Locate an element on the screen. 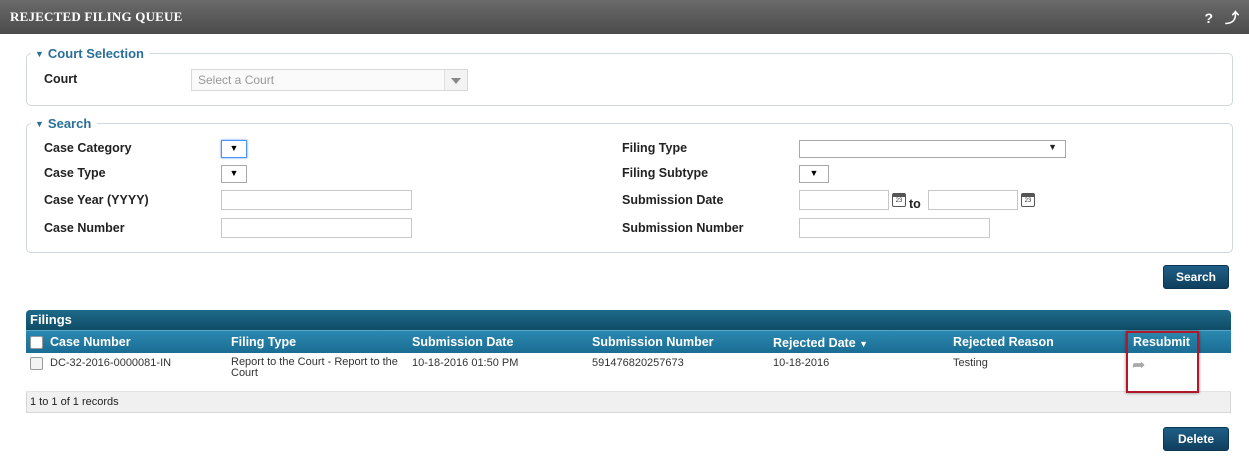  submission-date-to-input is located at coordinates (973, 200).